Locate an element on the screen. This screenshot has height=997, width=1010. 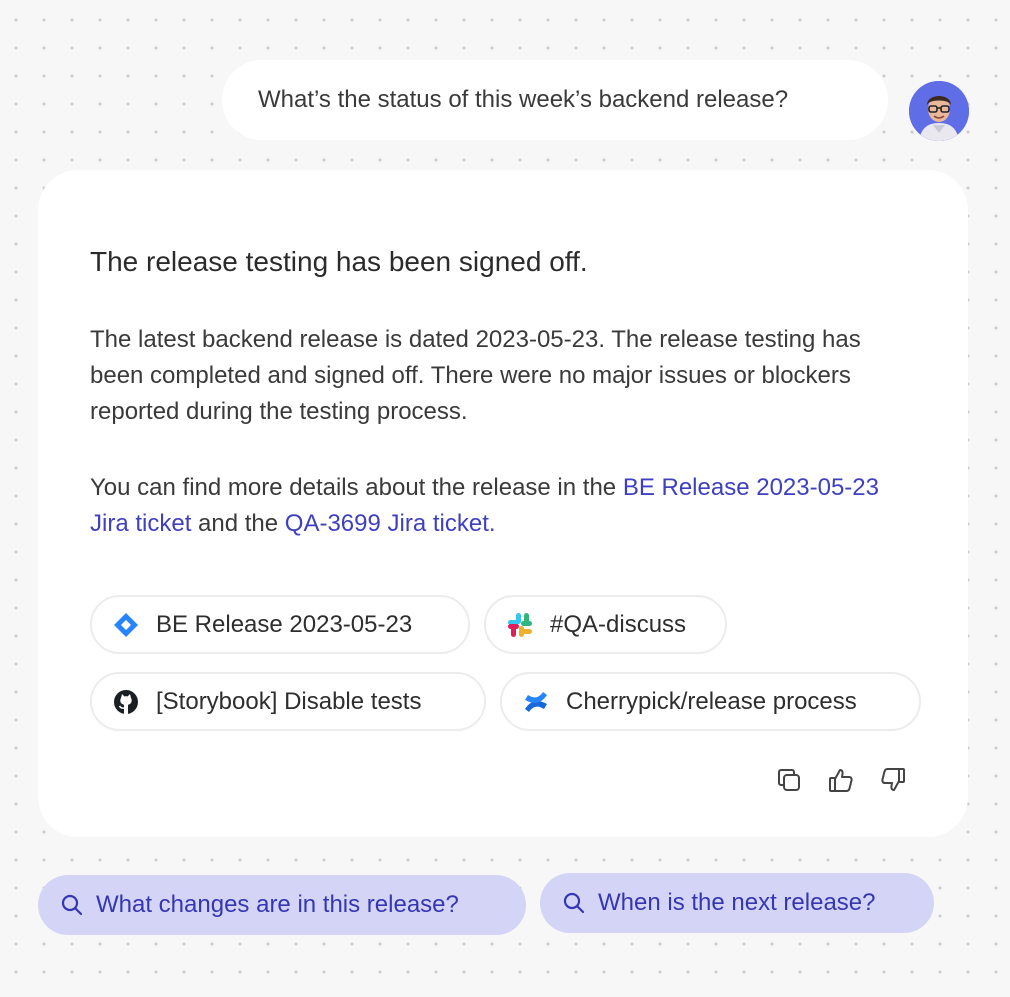
thumbs-down-icon is located at coordinates (893, 779).